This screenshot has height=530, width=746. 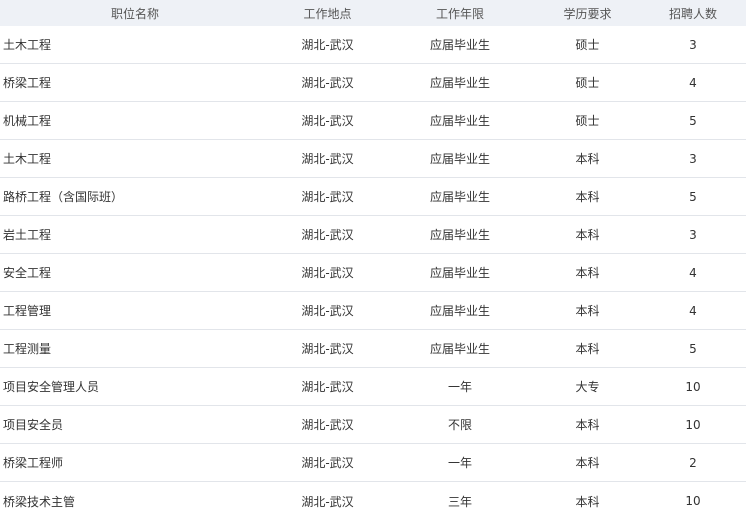 I want to click on header-experience: 工作年限, so click(x=459, y=13).